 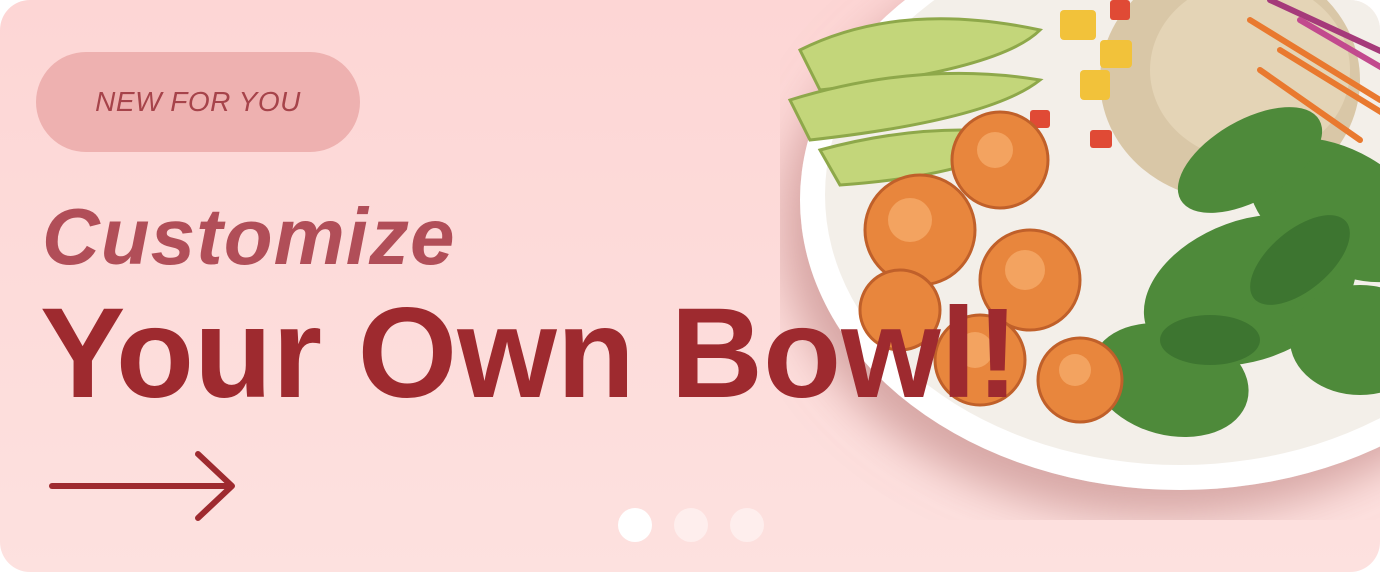 I want to click on new-badge: NEW FOR YOU, so click(x=198, y=102).